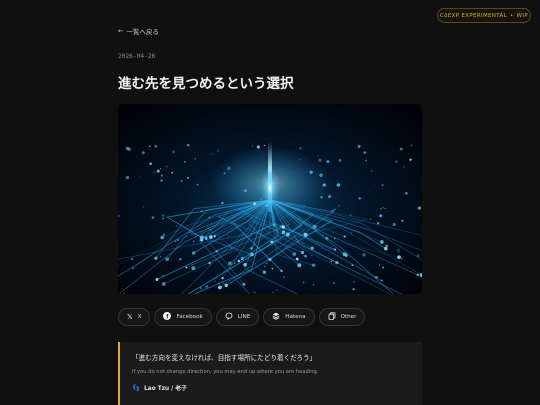 The image size is (540, 405). Describe the element at coordinates (121, 31) in the screenshot. I see `arrow-left-icon: ←` at that location.